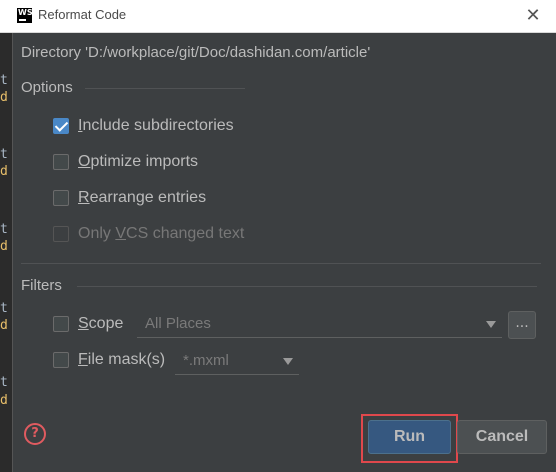 This screenshot has height=472, width=556. I want to click on help-icon: ?, so click(35, 434).